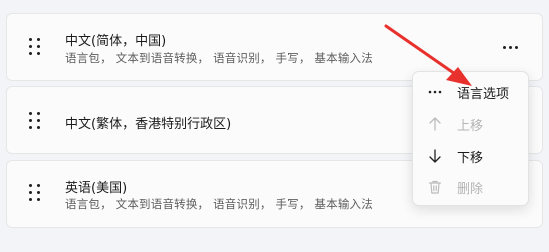 Image resolution: width=549 pixels, height=252 pixels. I want to click on annotation-arrow-icon, so click(428, 55).